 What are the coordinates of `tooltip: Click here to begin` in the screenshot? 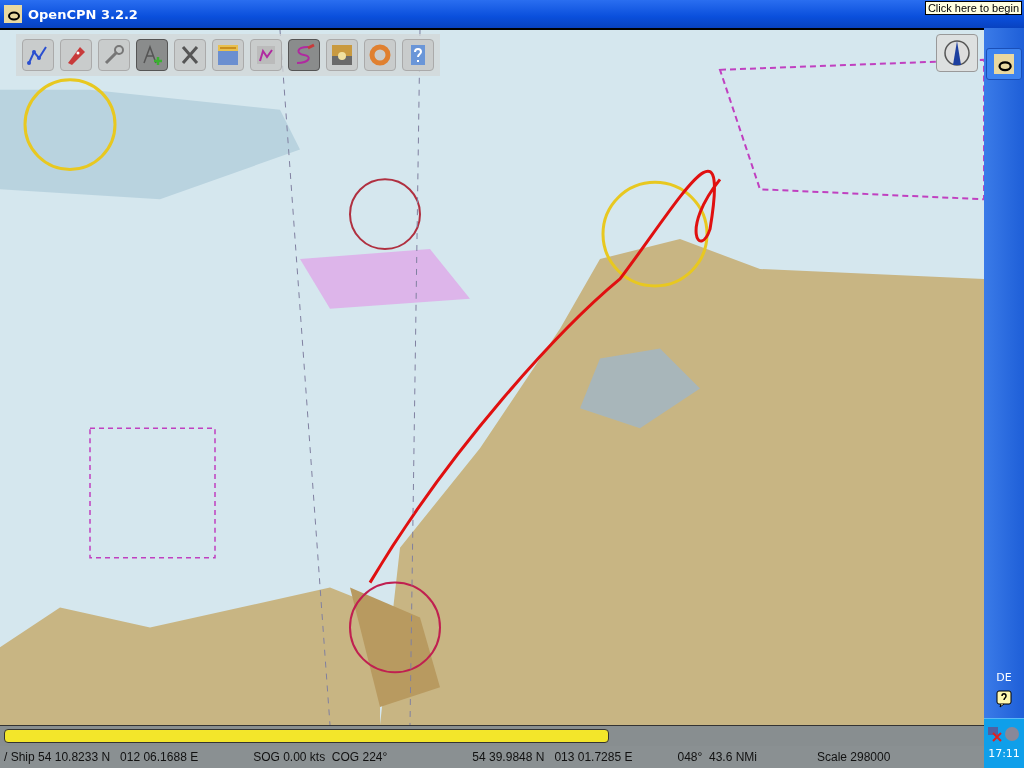 It's located at (973, 8).